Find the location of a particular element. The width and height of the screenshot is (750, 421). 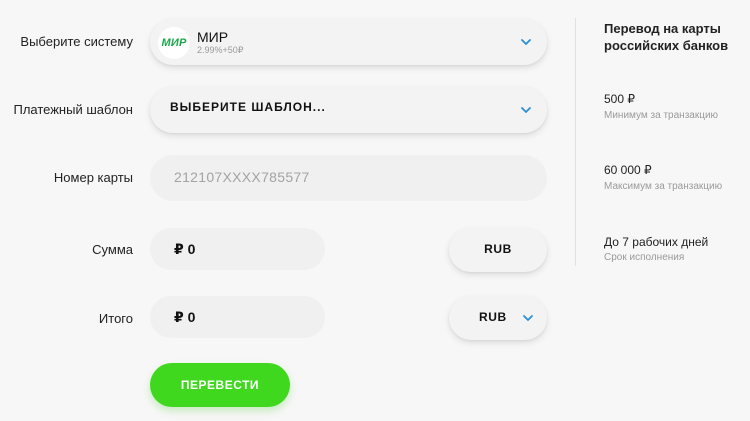

sum-label: Сумма is located at coordinates (112, 249).